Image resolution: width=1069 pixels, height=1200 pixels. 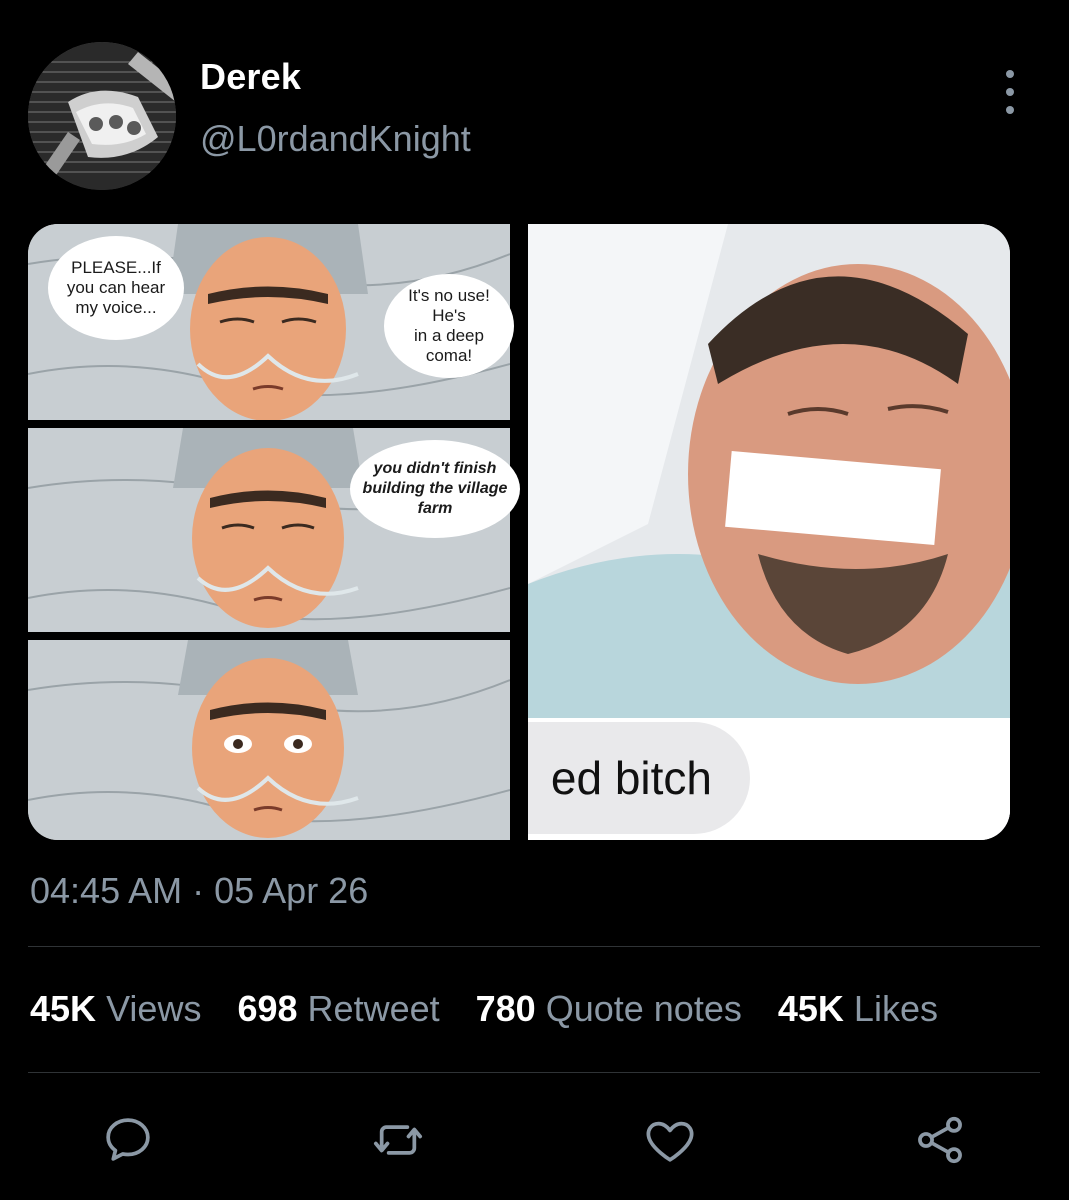 I want to click on more-vertical-icon, so click(x=1010, y=74).